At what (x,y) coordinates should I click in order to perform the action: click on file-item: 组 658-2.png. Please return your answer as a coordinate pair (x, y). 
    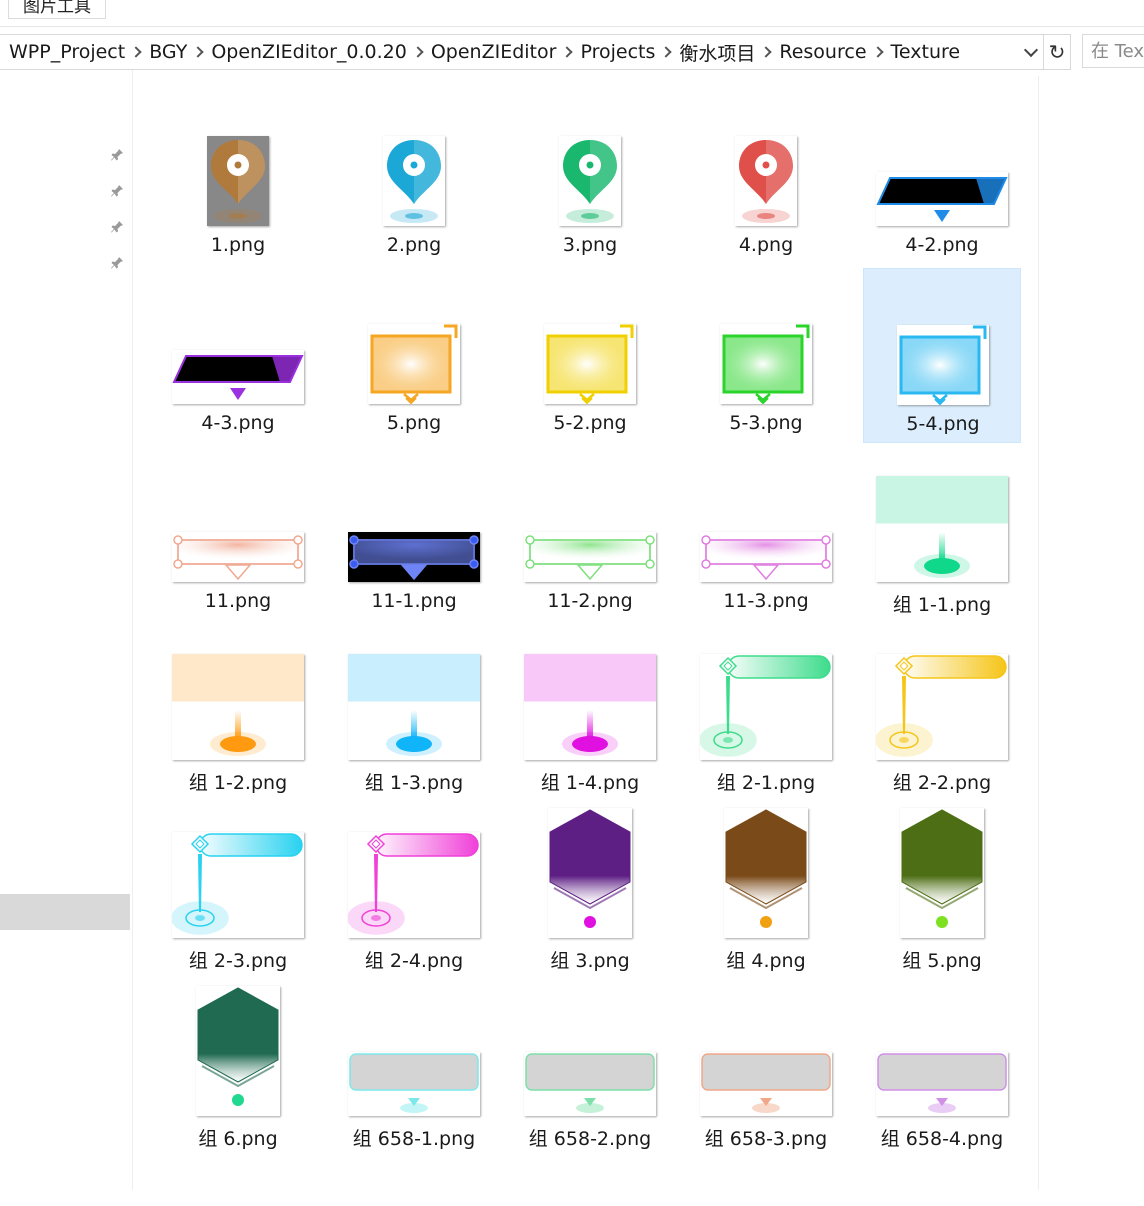
    Looking at the image, I should click on (590, 1067).